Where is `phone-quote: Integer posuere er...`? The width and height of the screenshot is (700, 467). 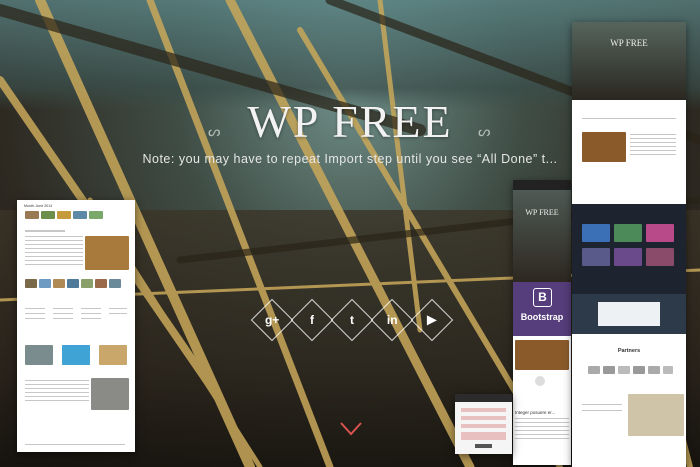
phone-quote: Integer posuere er... is located at coordinates (535, 412).